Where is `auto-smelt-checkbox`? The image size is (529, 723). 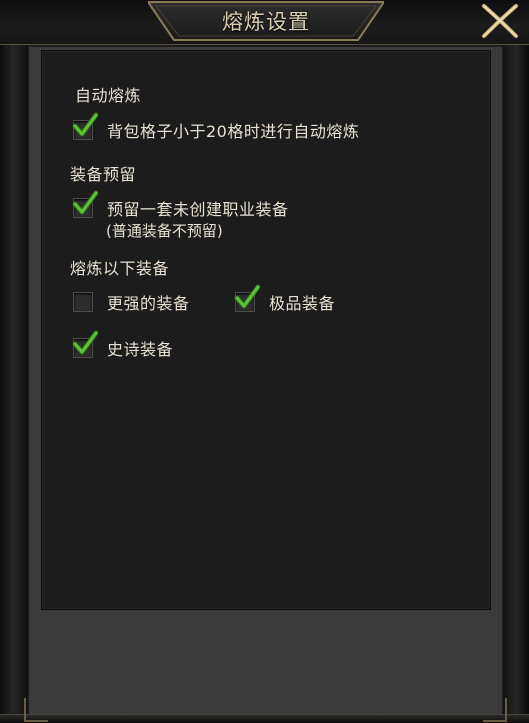
auto-smelt-checkbox is located at coordinates (85, 126).